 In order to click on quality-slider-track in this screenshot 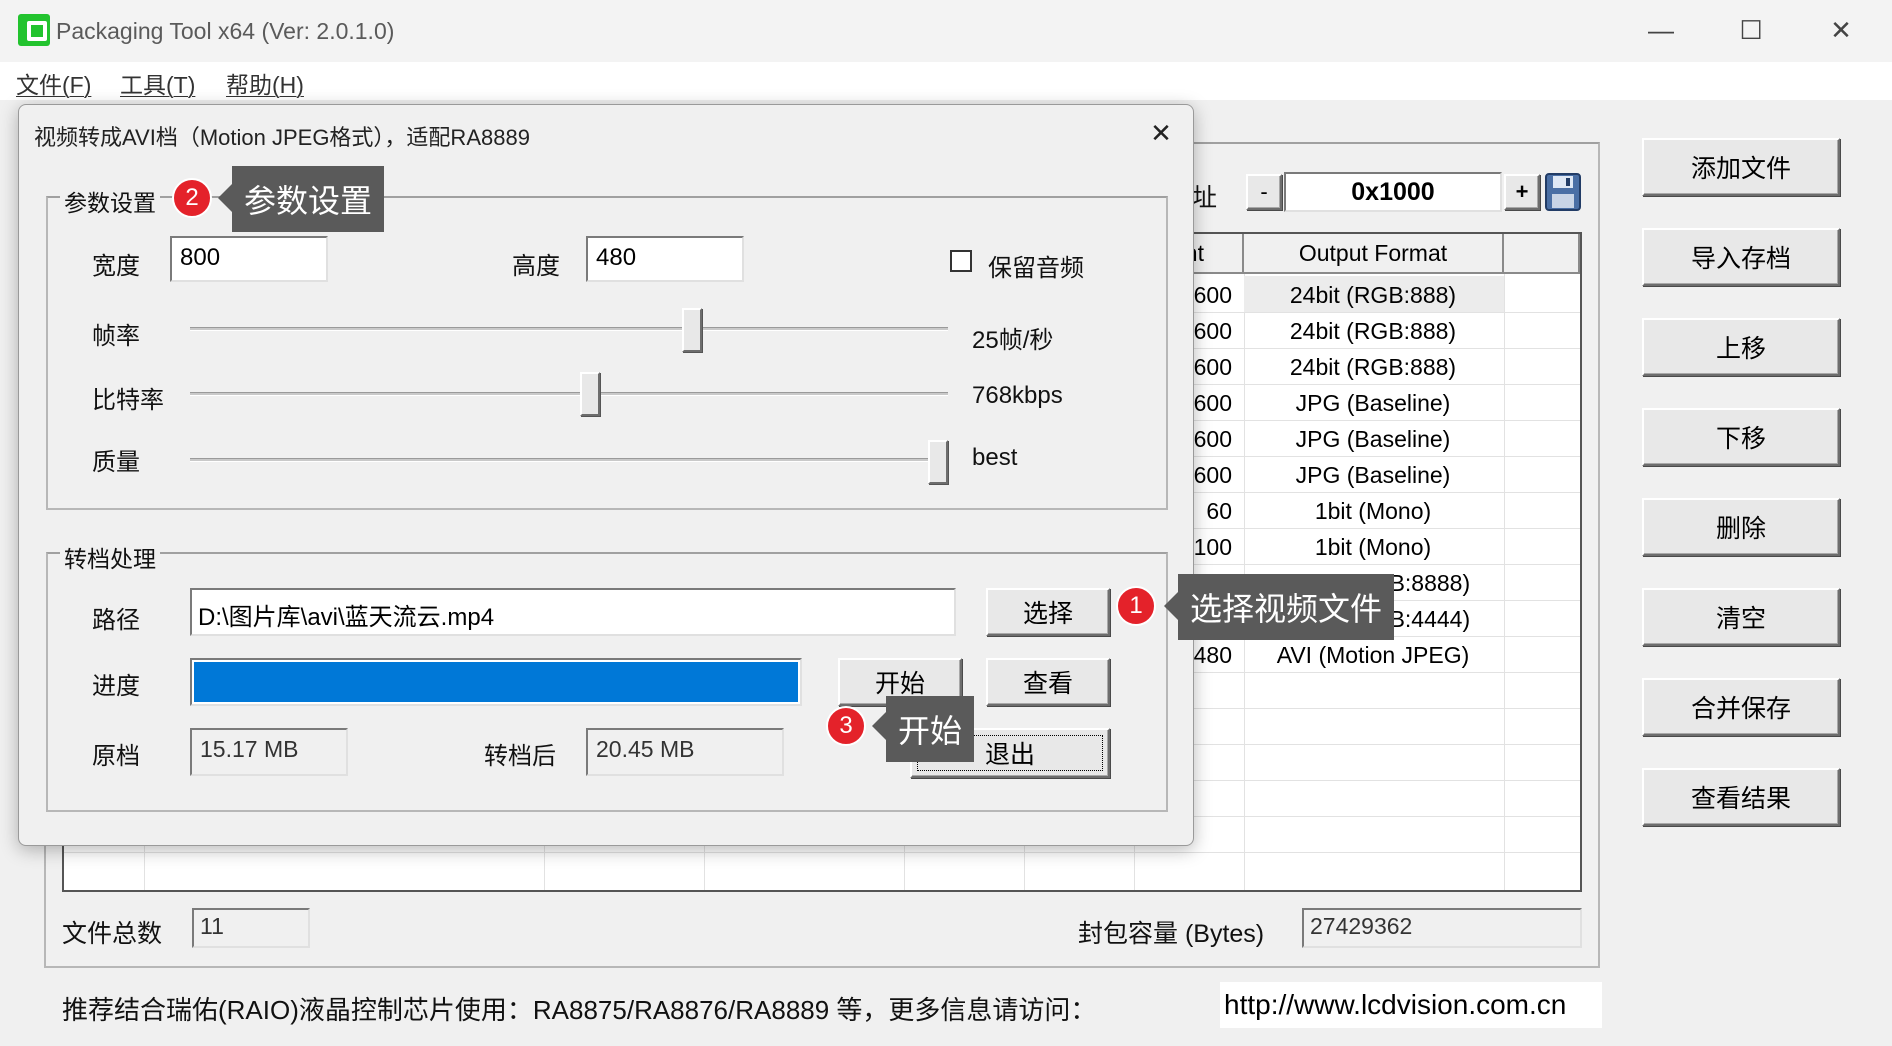, I will do `click(569, 460)`.